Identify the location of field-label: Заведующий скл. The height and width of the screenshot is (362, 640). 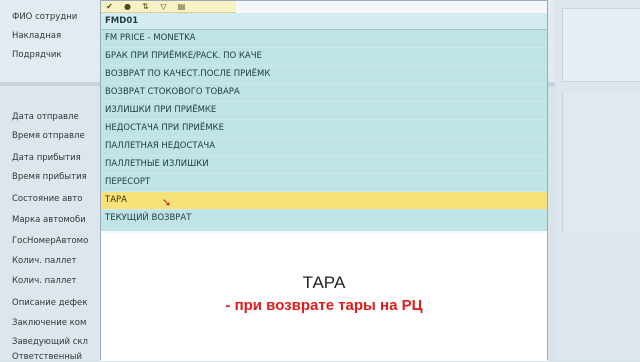
(50, 342).